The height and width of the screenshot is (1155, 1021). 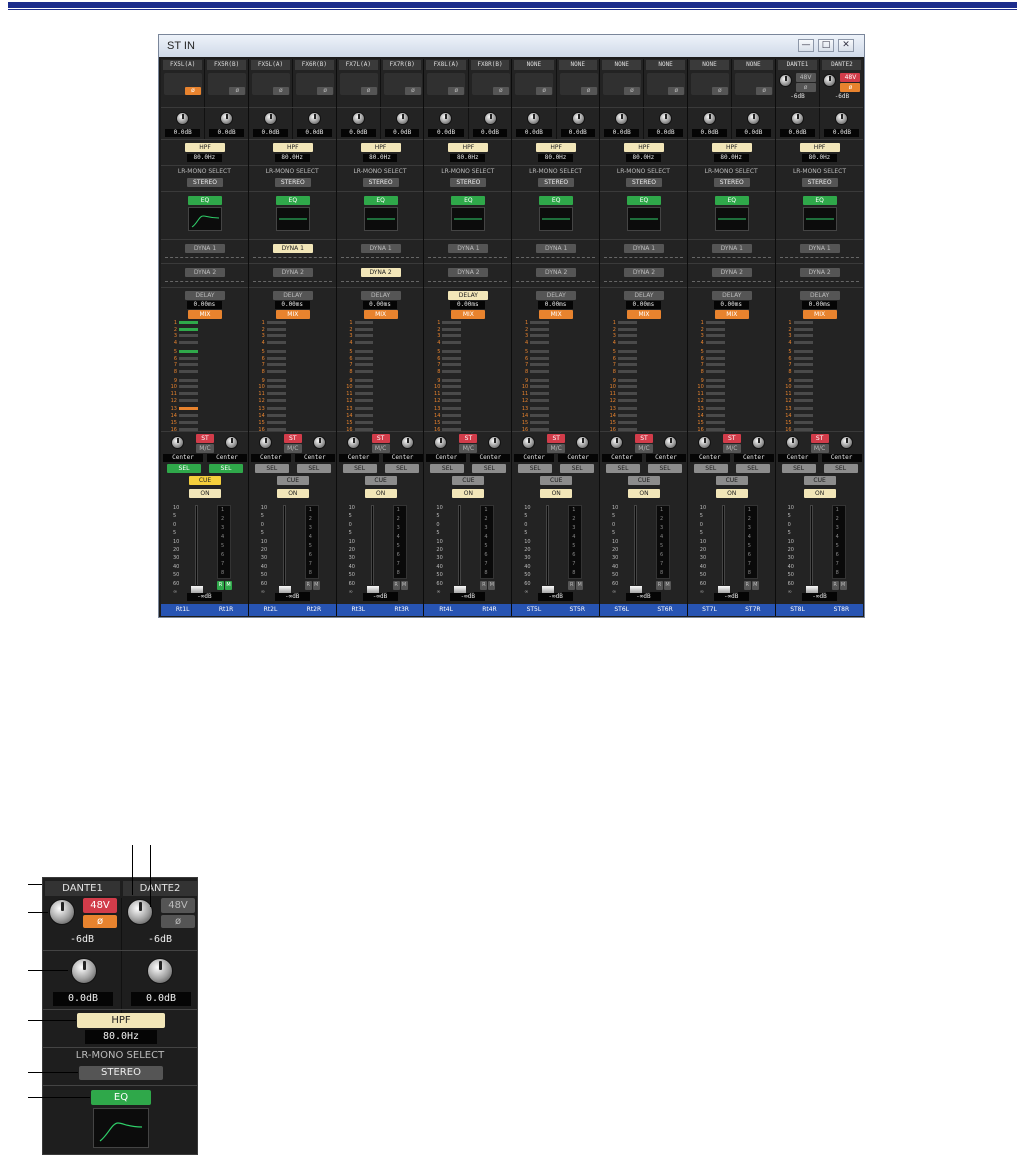 What do you see at coordinates (84, 971) in the screenshot?
I see `zoom-digital-gain-knob-l` at bounding box center [84, 971].